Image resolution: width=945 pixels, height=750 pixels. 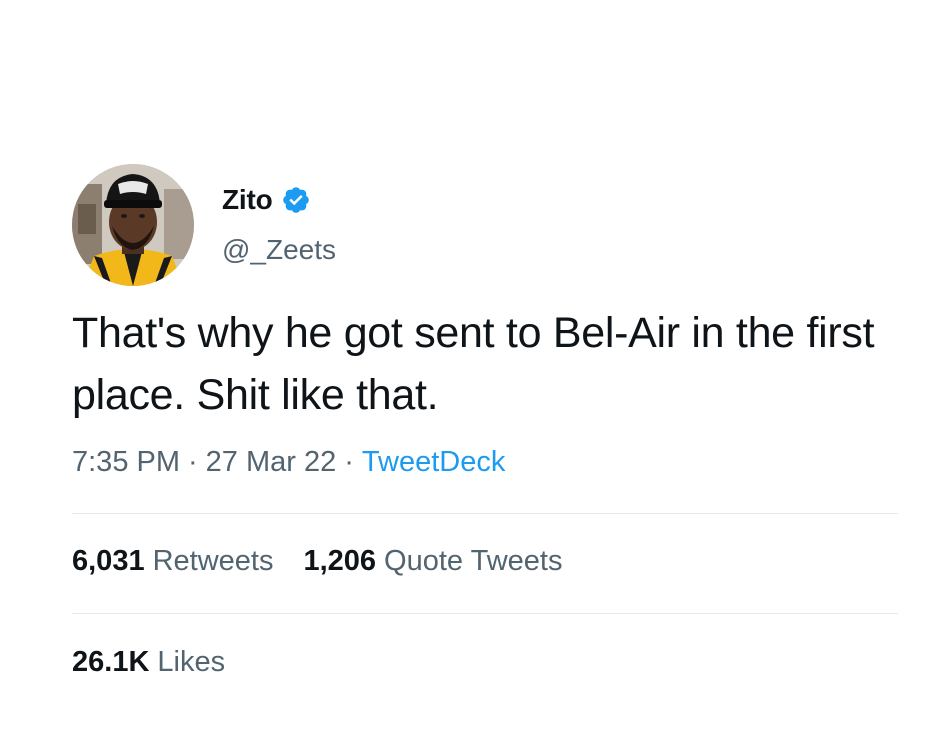 I want to click on avatar, so click(x=133, y=225).